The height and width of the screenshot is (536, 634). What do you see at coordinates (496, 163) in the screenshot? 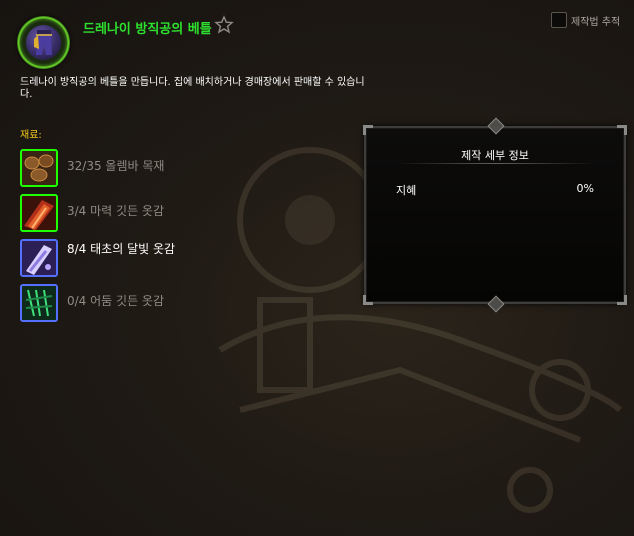
I see `details-divider` at bounding box center [496, 163].